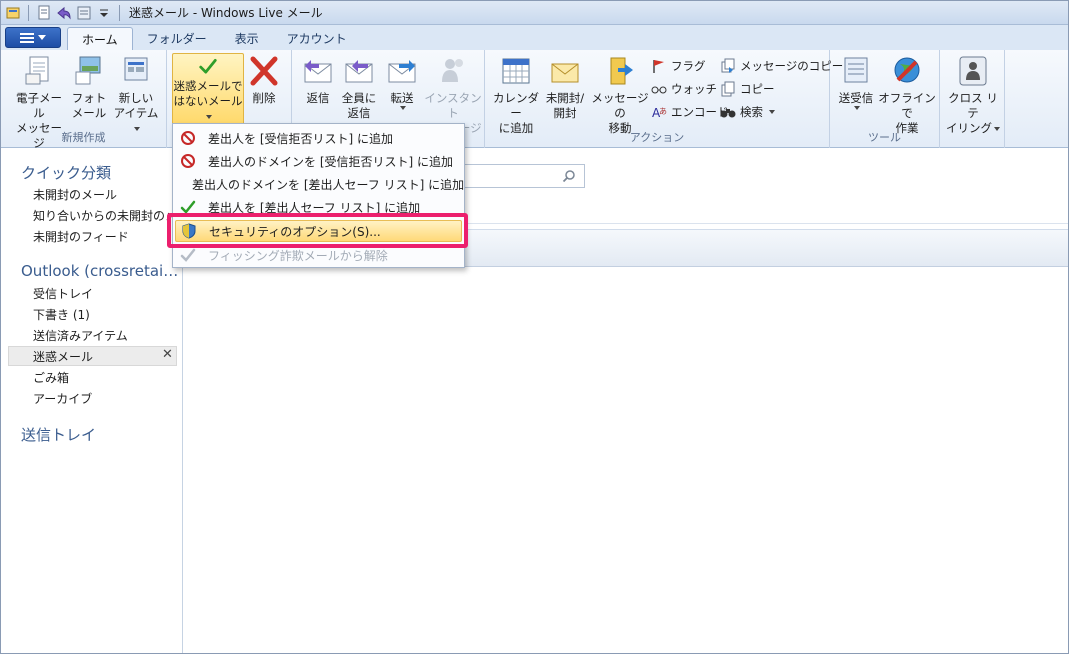  I want to click on svg-text: あ, so click(663, 111).